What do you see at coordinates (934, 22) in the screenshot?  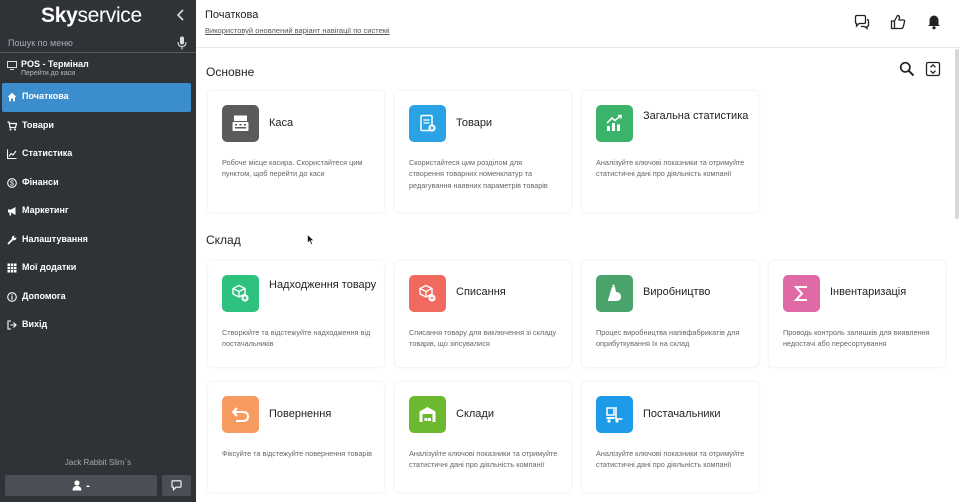 I see `notifications-bell-icon` at bounding box center [934, 22].